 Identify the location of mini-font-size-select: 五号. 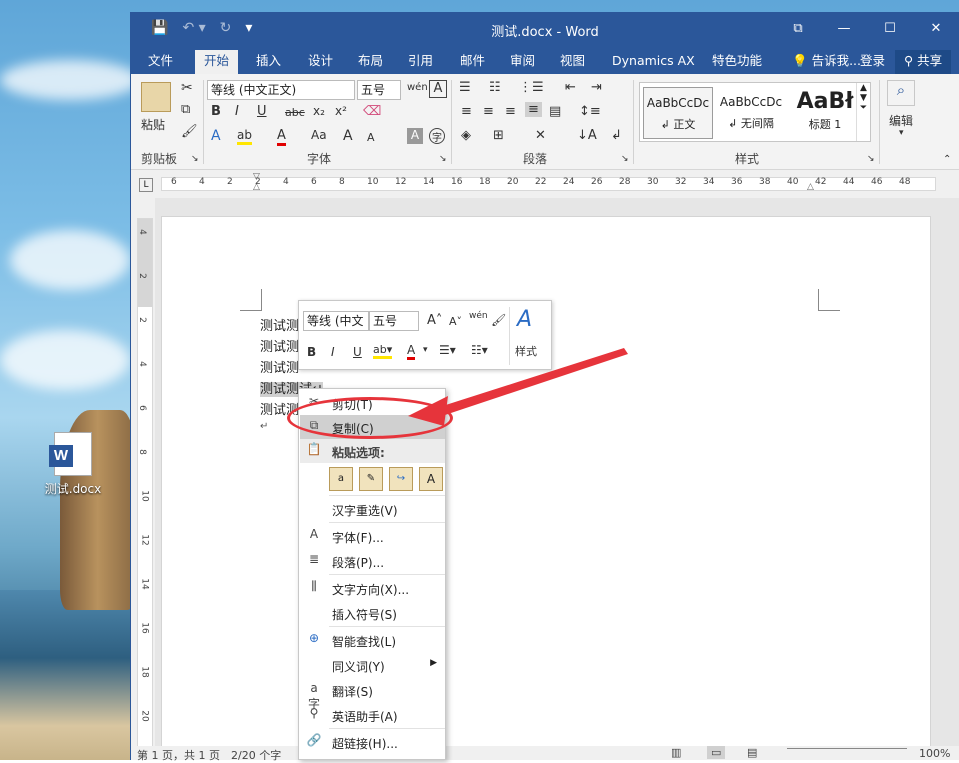
(394, 321).